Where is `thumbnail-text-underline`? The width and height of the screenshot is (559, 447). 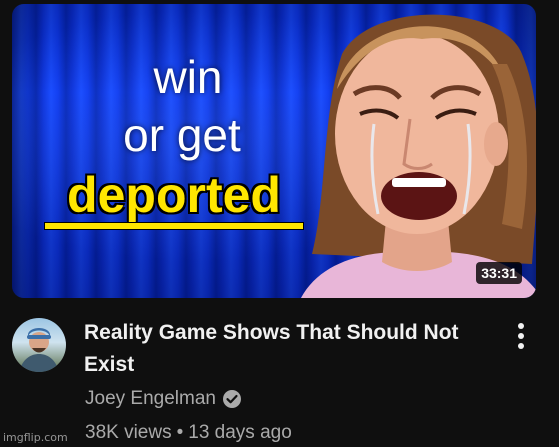
thumbnail-text-underline is located at coordinates (174, 226).